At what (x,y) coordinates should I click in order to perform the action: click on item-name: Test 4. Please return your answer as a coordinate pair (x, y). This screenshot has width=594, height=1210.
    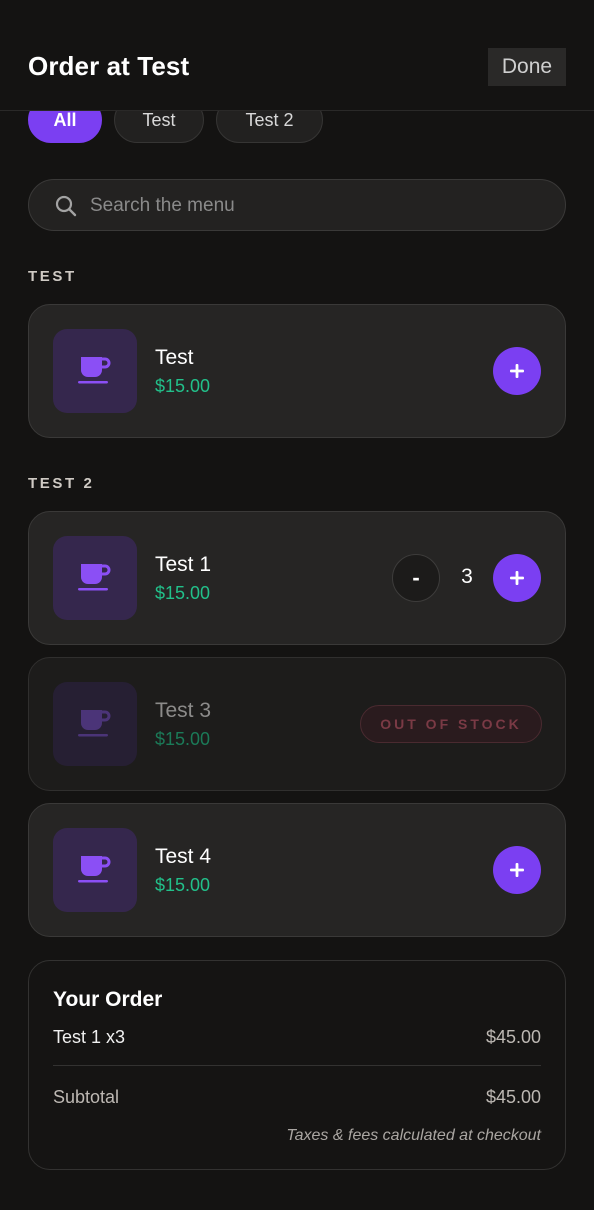
    Looking at the image, I should click on (183, 856).